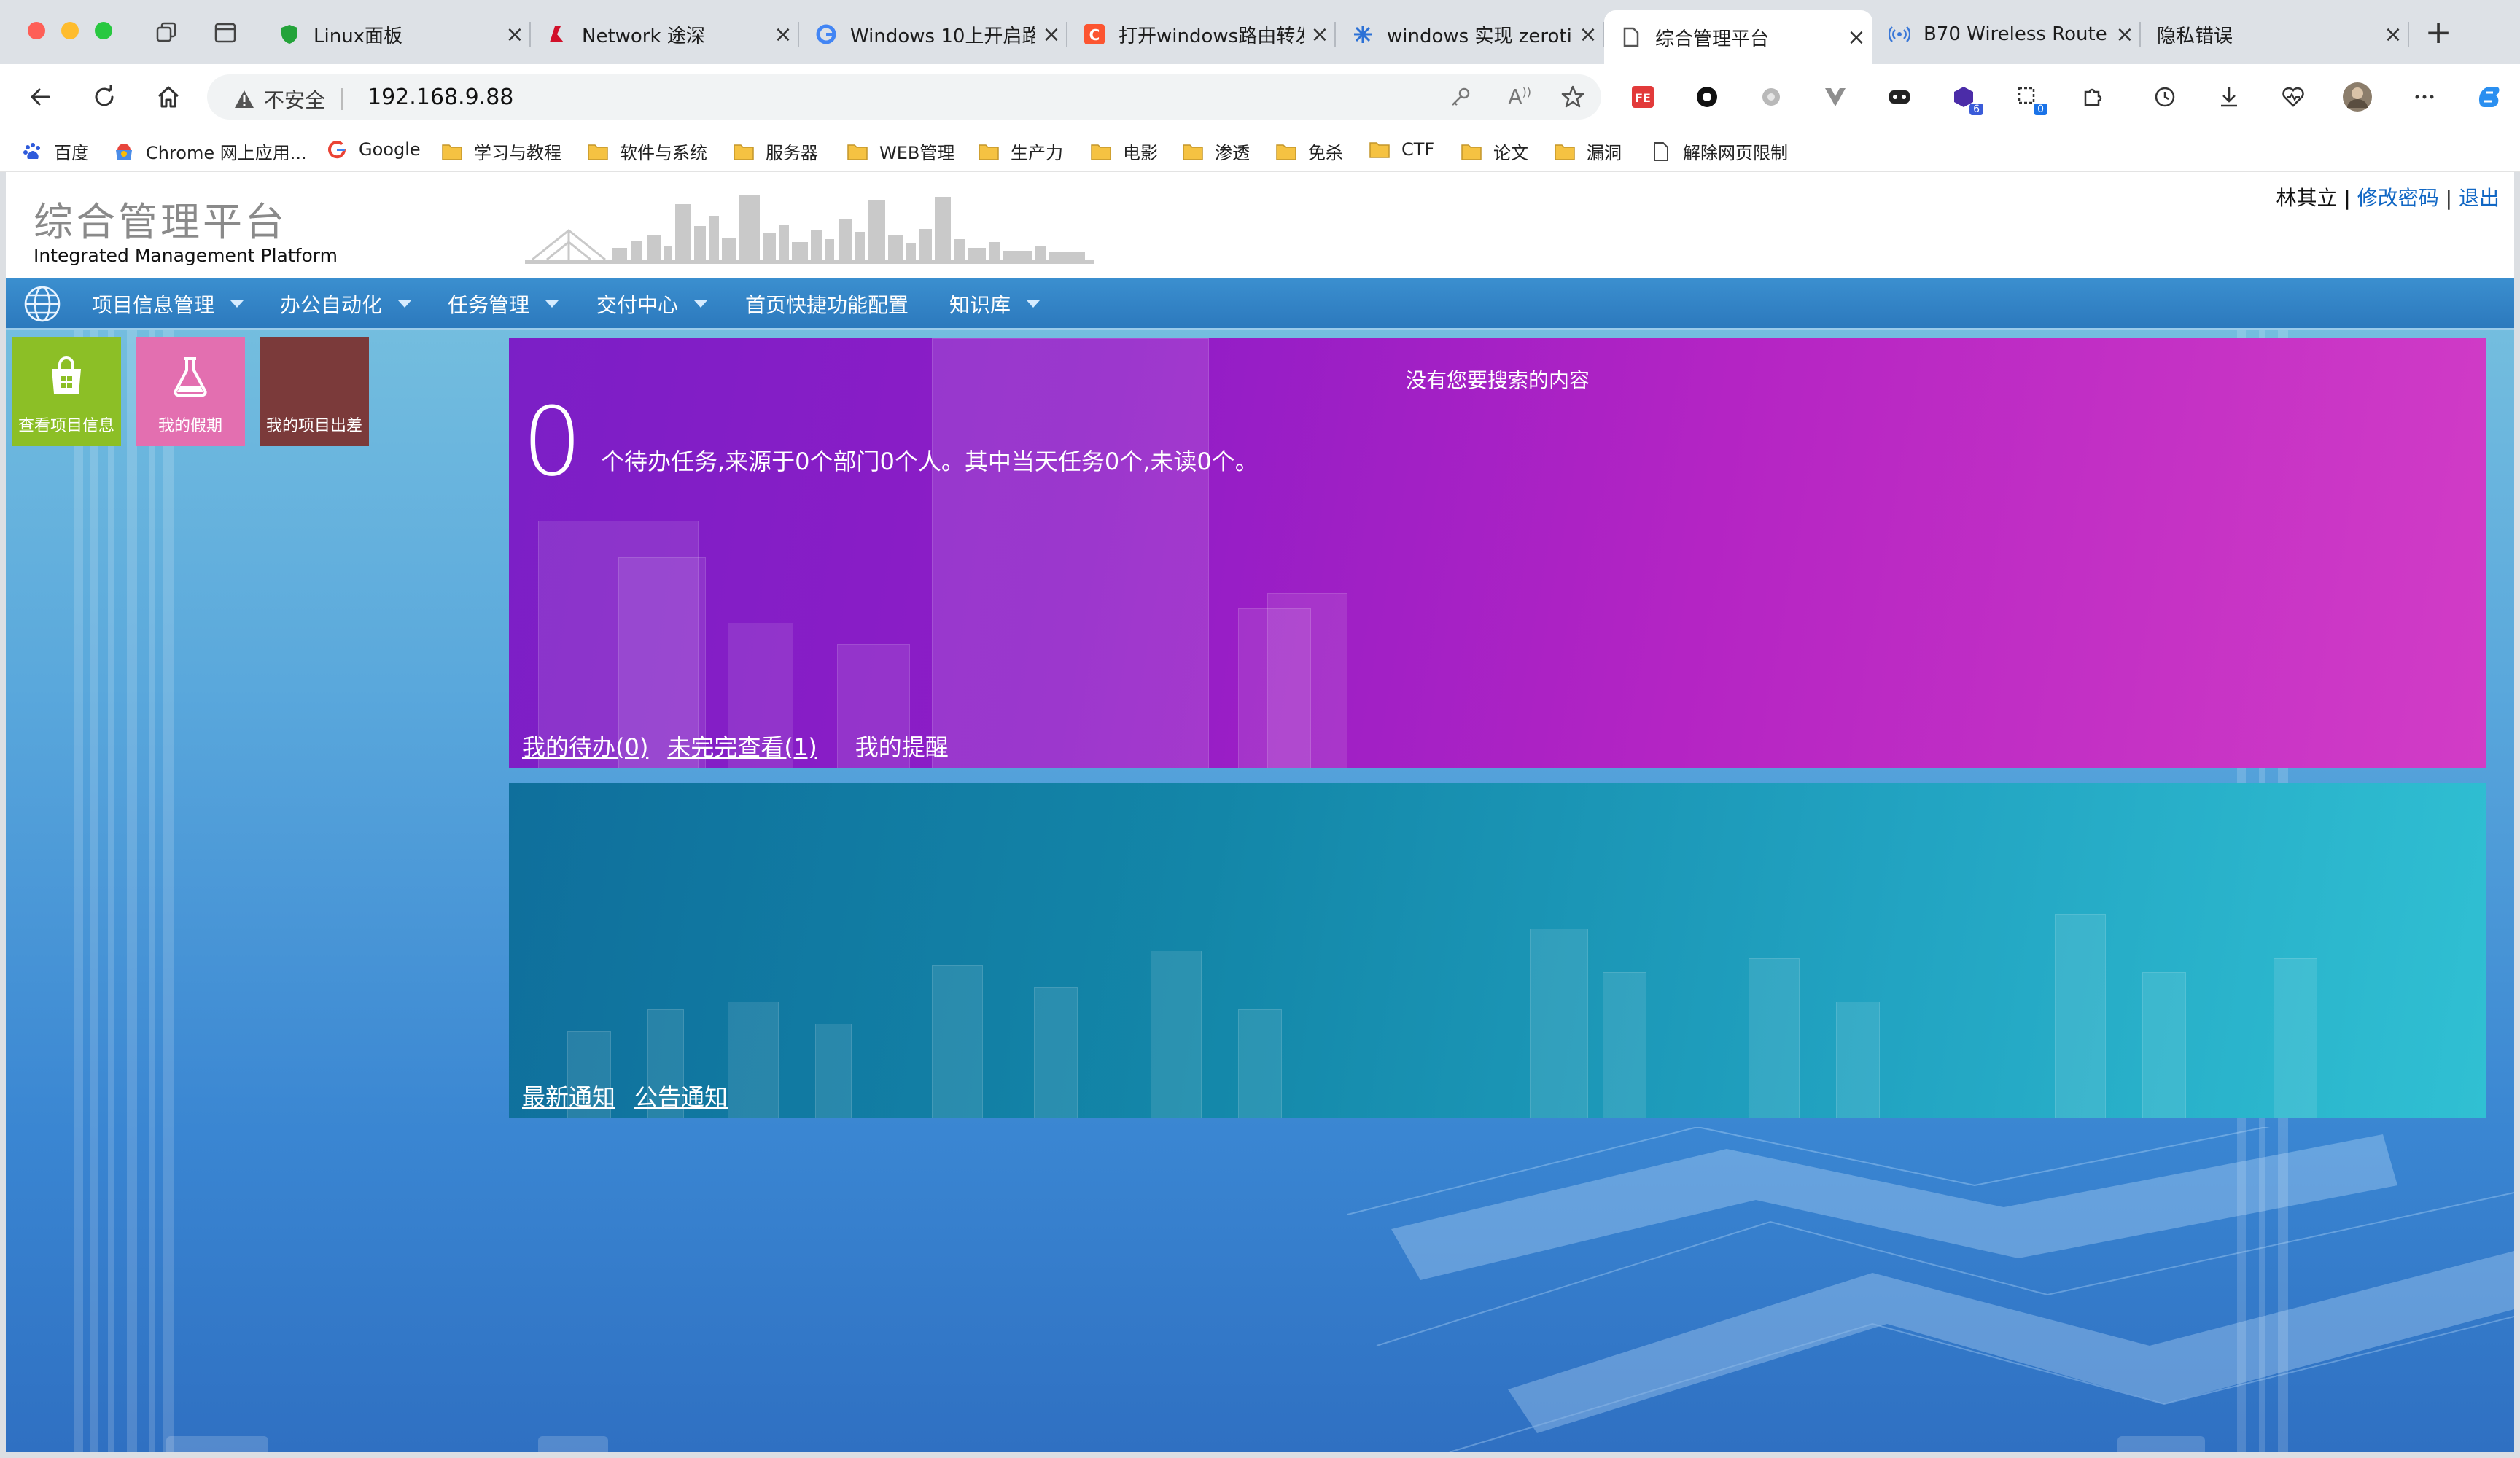  I want to click on tile-view-project-info: 查看项目信息, so click(66, 391).